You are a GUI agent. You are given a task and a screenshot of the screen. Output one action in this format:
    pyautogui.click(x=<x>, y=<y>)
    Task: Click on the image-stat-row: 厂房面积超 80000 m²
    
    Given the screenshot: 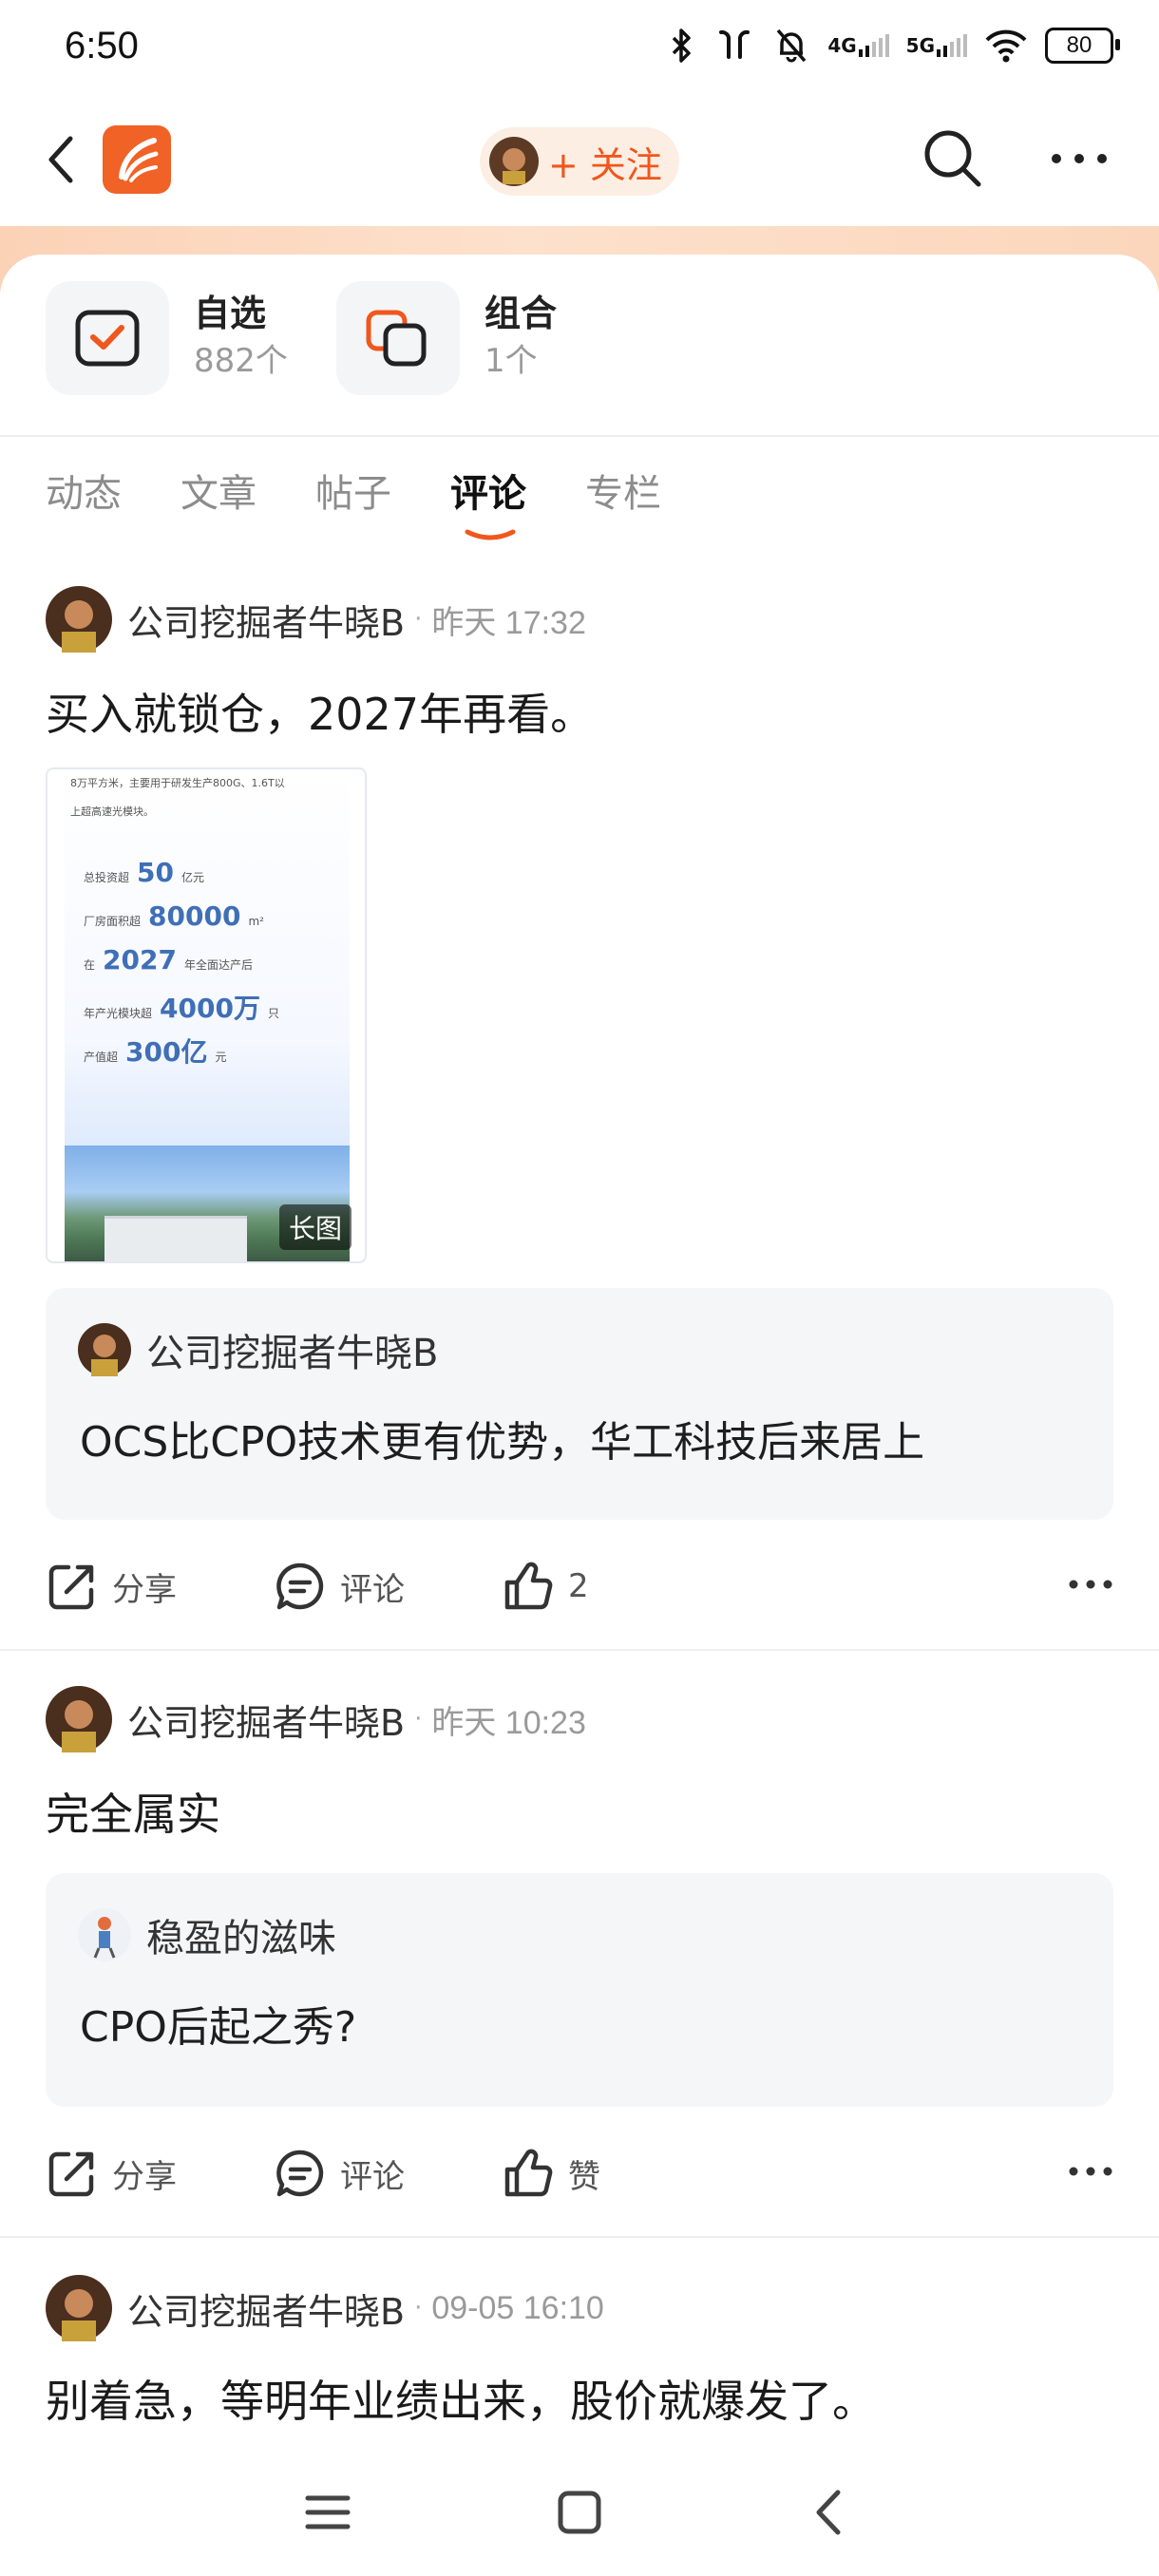 What is the action you would take?
    pyautogui.click(x=174, y=916)
    